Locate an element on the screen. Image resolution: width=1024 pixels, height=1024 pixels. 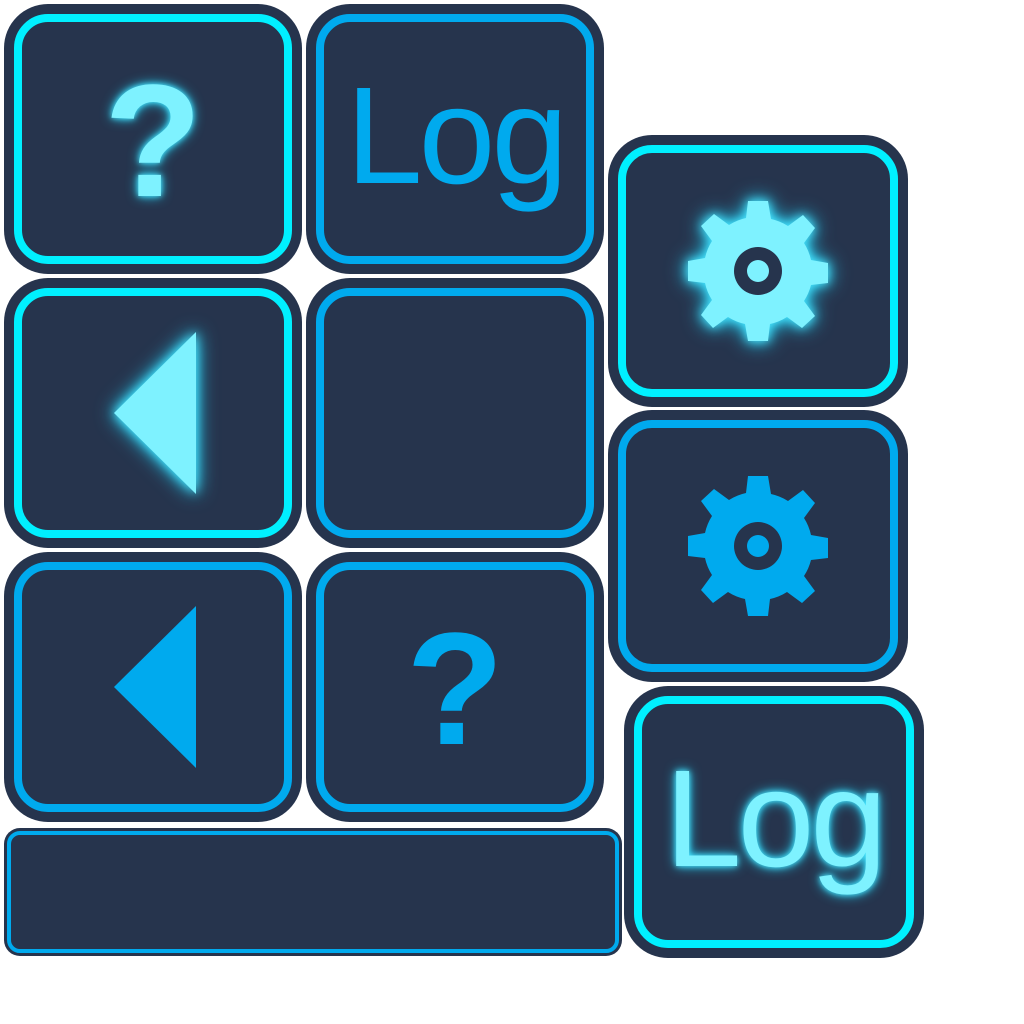
back-button-normal is located at coordinates (153, 687).